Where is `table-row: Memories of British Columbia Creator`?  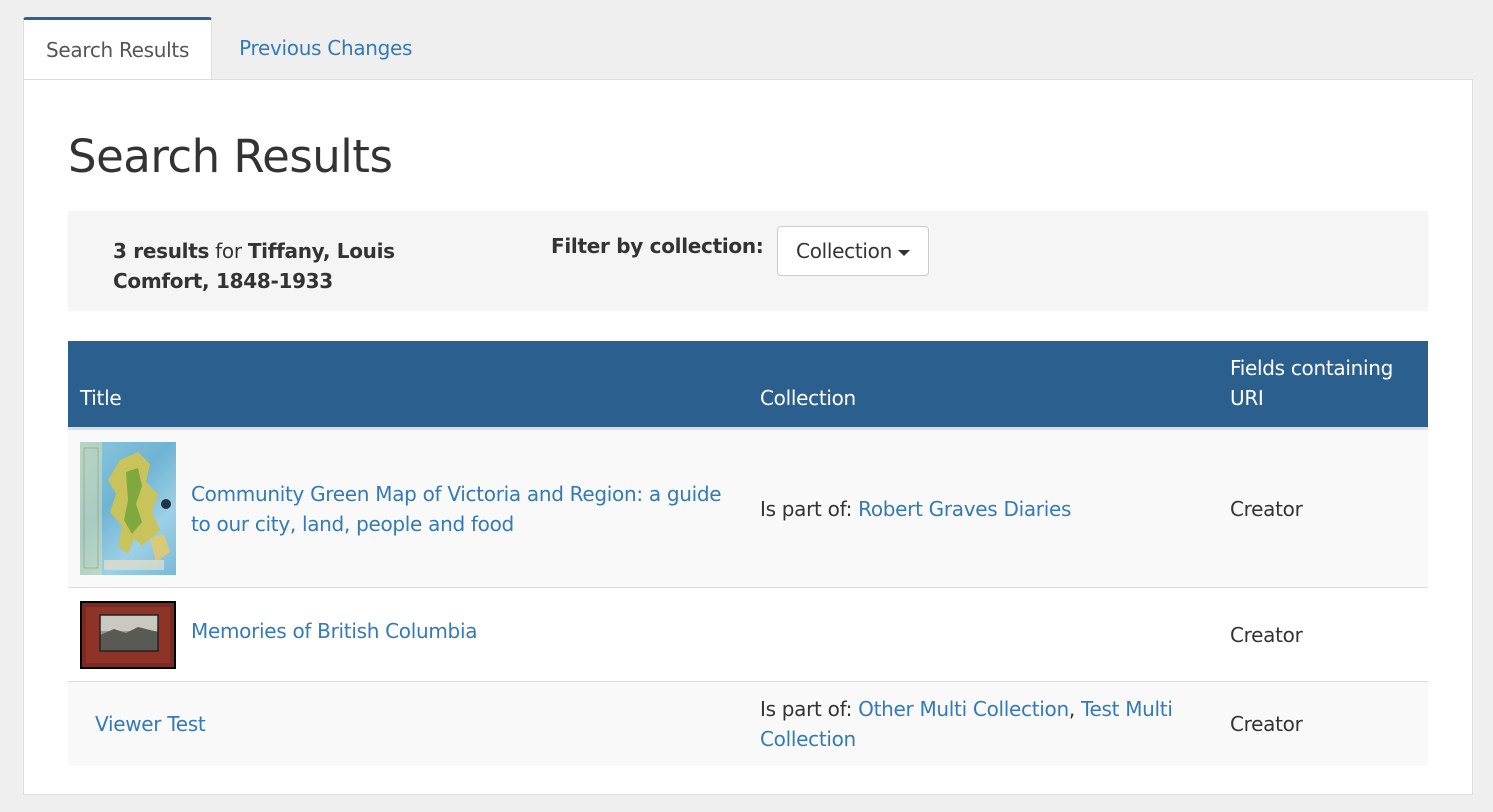
table-row: Memories of British Columbia Creator is located at coordinates (748, 634).